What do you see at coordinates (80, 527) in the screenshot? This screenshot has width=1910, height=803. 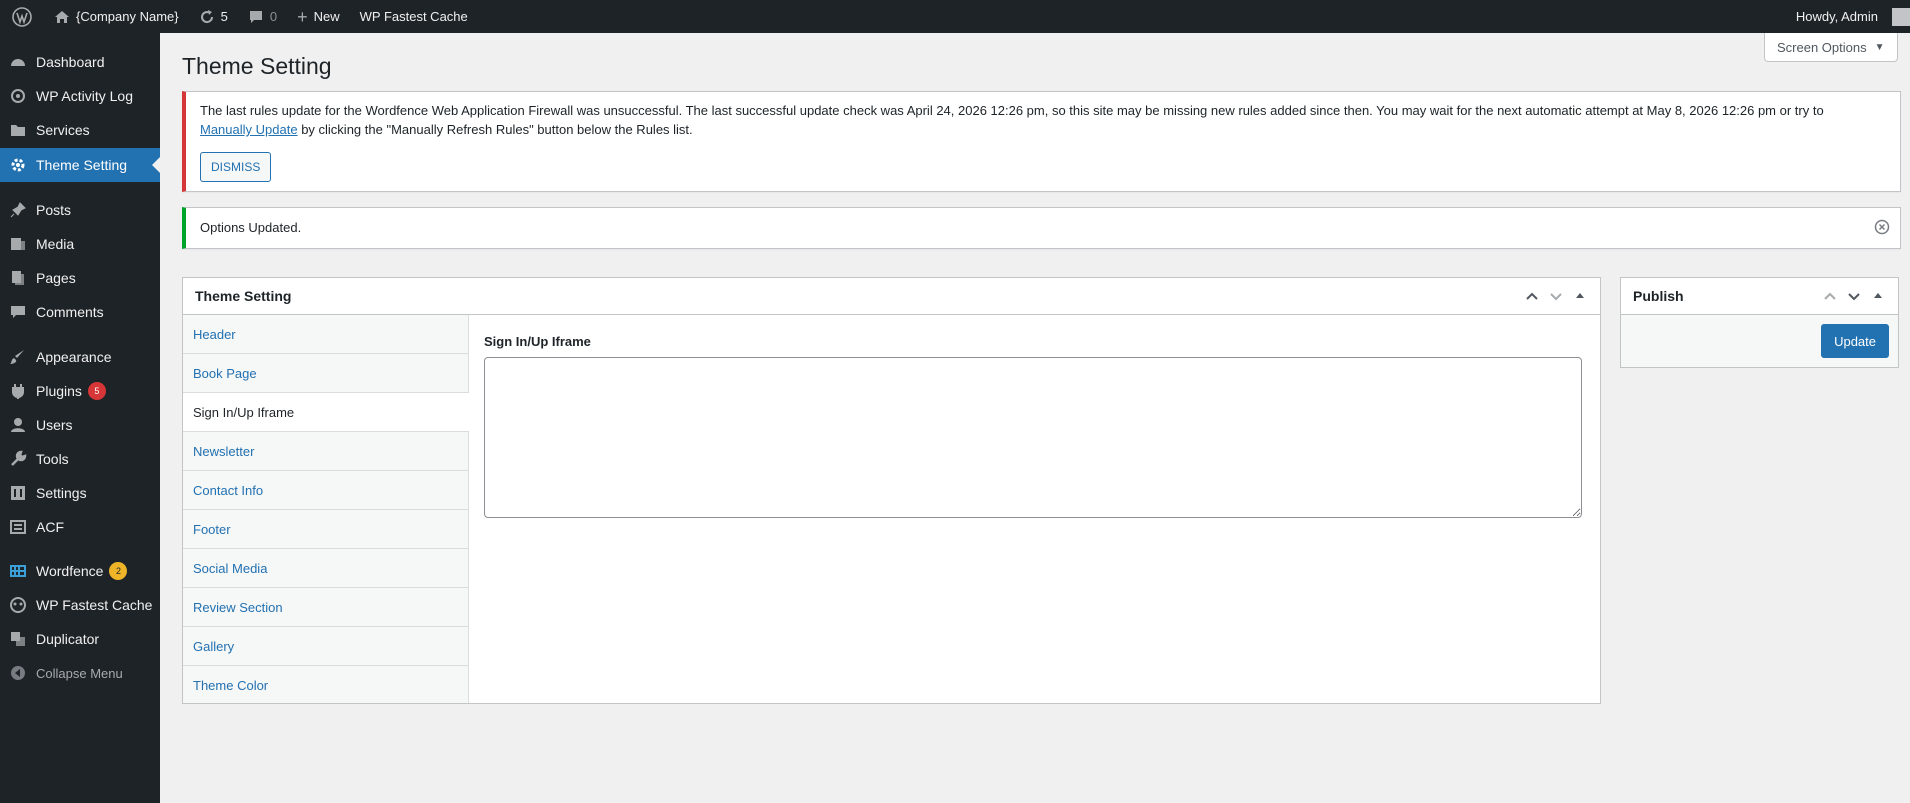 I see `sidebar-item-acf: ACF` at bounding box center [80, 527].